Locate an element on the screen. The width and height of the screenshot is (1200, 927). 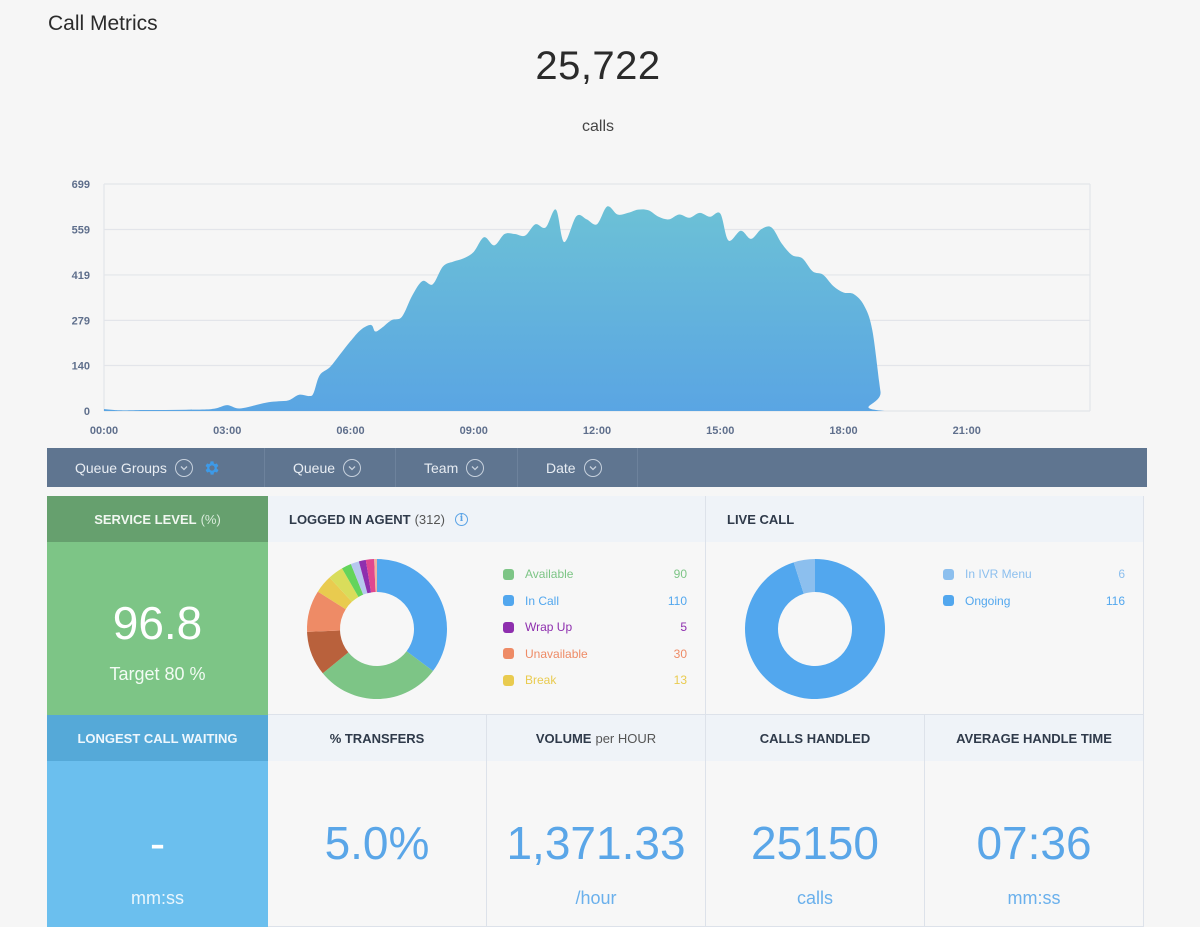
transfers-card: % TRANSFERS 5.0% is located at coordinates (377, 821).